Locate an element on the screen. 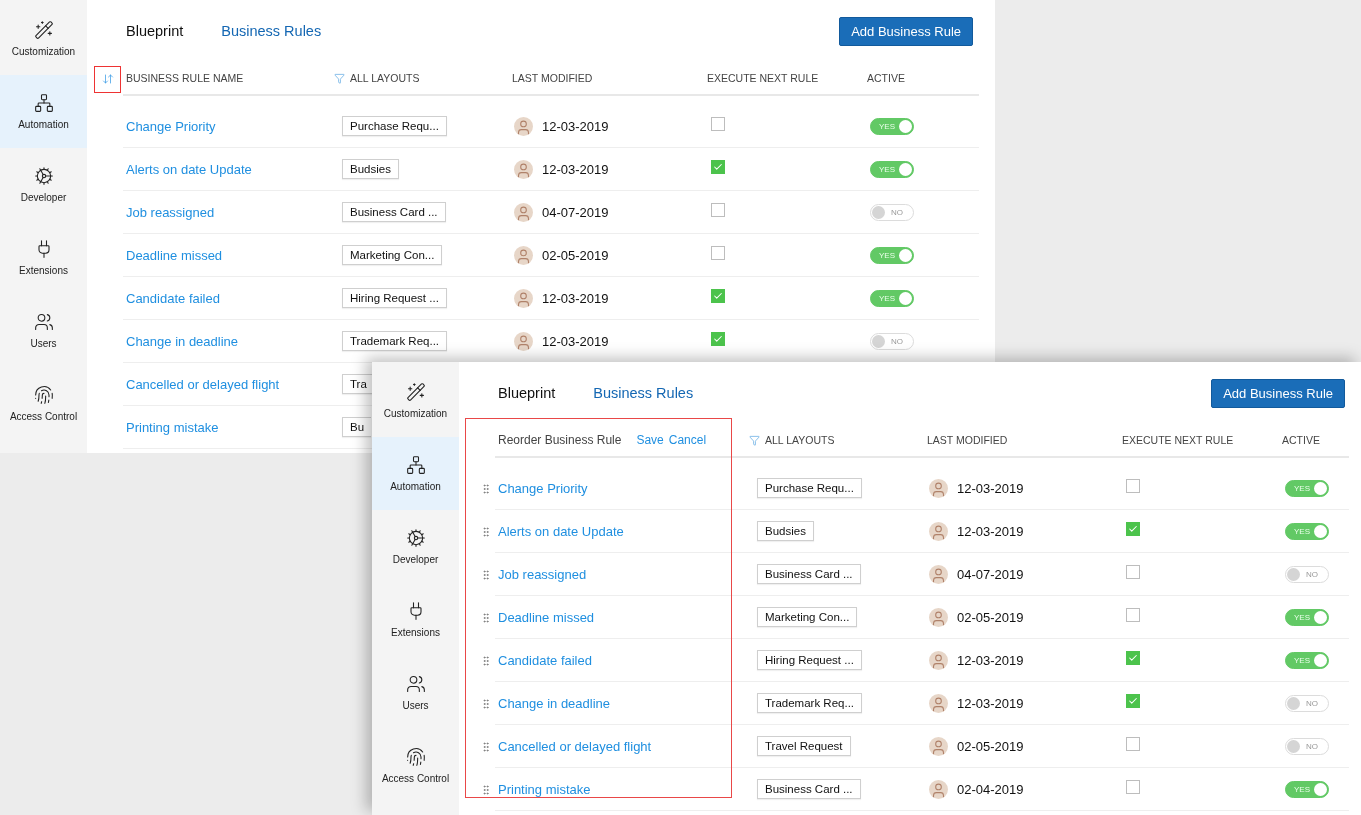  layout-tag: Budsies is located at coordinates (370, 169).